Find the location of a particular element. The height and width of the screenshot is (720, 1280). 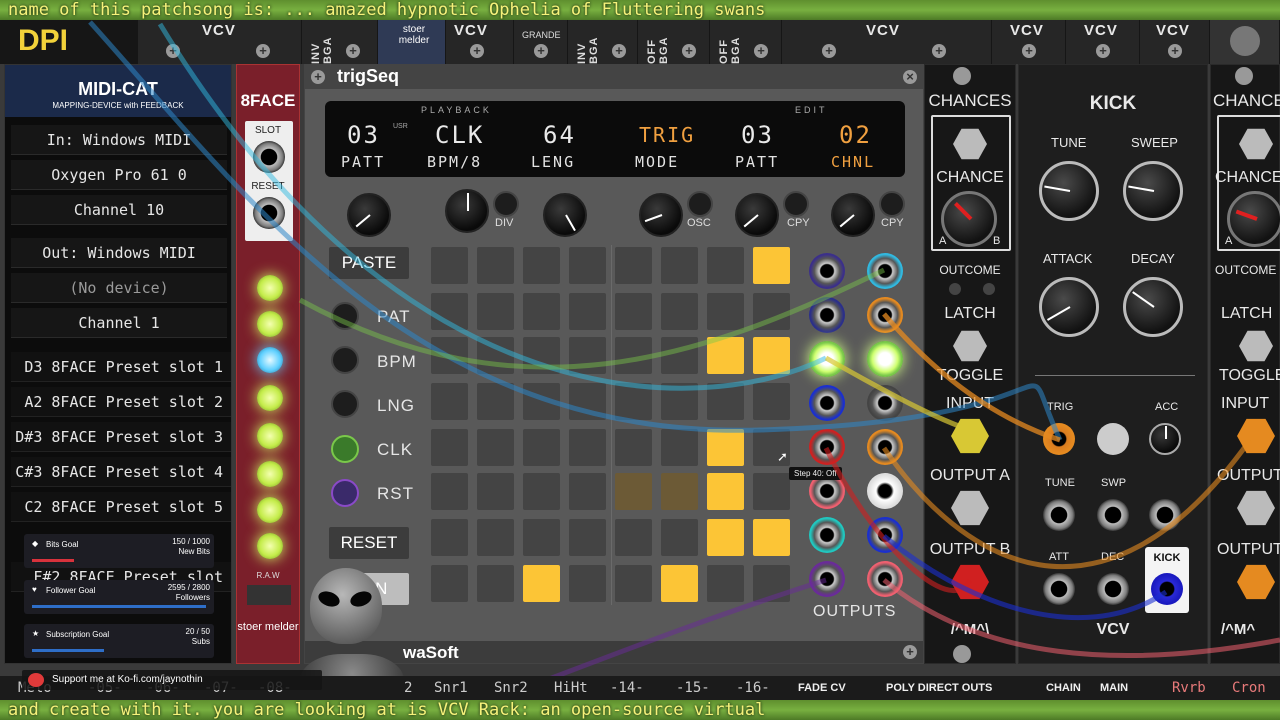

mode-knob is located at coordinates (661, 215).